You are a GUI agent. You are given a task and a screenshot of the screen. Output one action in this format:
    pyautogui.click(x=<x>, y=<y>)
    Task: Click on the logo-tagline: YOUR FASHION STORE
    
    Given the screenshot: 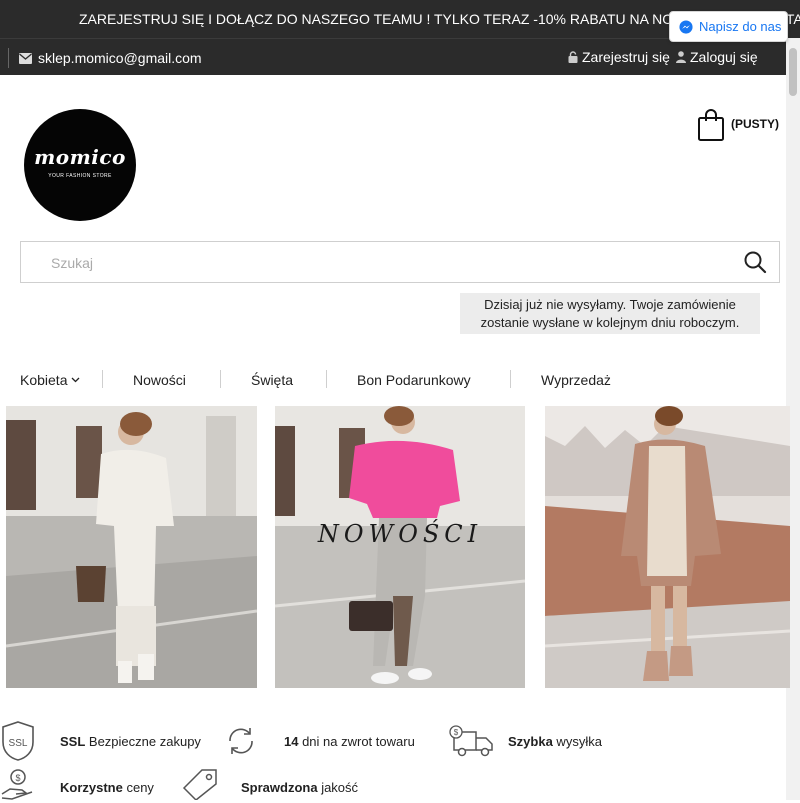 What is the action you would take?
    pyautogui.click(x=80, y=176)
    